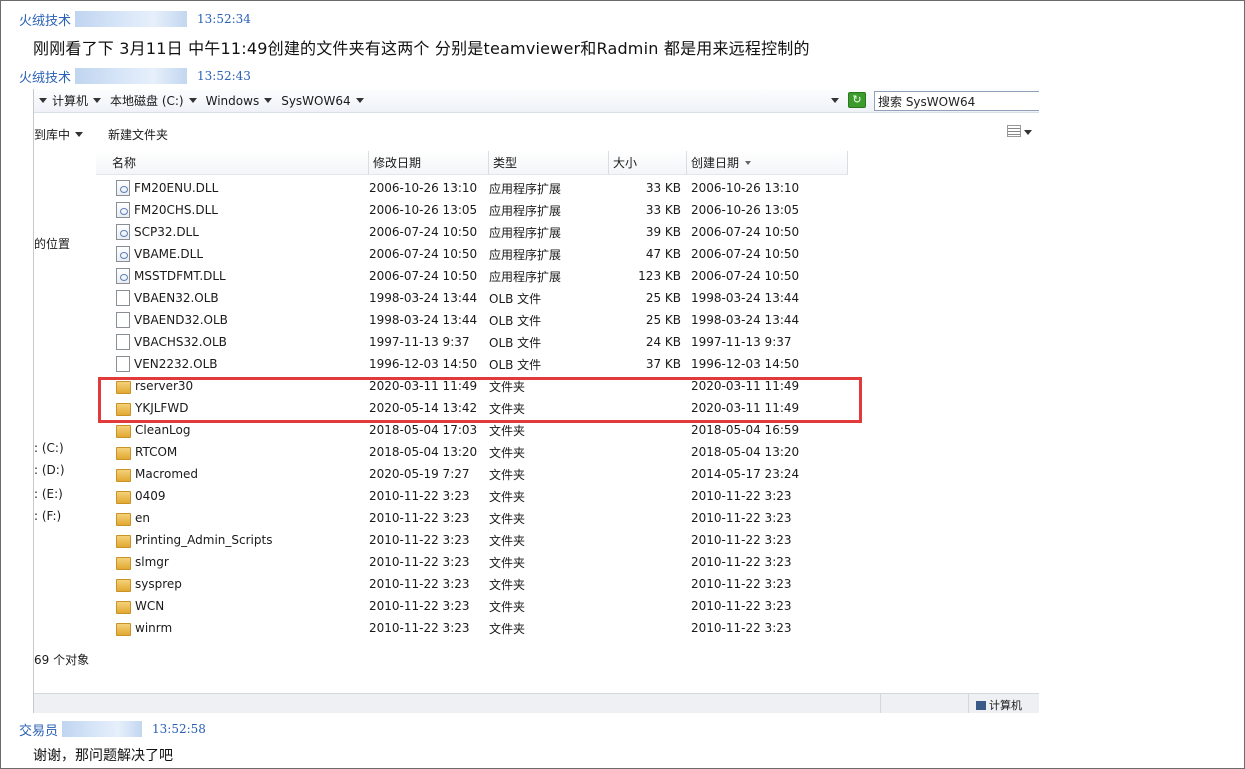  I want to click on sort-descending-icon, so click(748, 162).